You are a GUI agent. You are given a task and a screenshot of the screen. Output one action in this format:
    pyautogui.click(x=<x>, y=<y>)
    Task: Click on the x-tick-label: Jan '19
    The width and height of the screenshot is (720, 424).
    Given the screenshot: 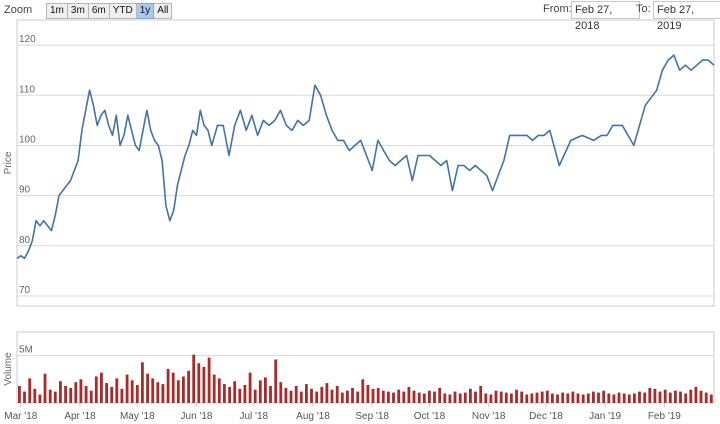 What is the action you would take?
    pyautogui.click(x=605, y=416)
    